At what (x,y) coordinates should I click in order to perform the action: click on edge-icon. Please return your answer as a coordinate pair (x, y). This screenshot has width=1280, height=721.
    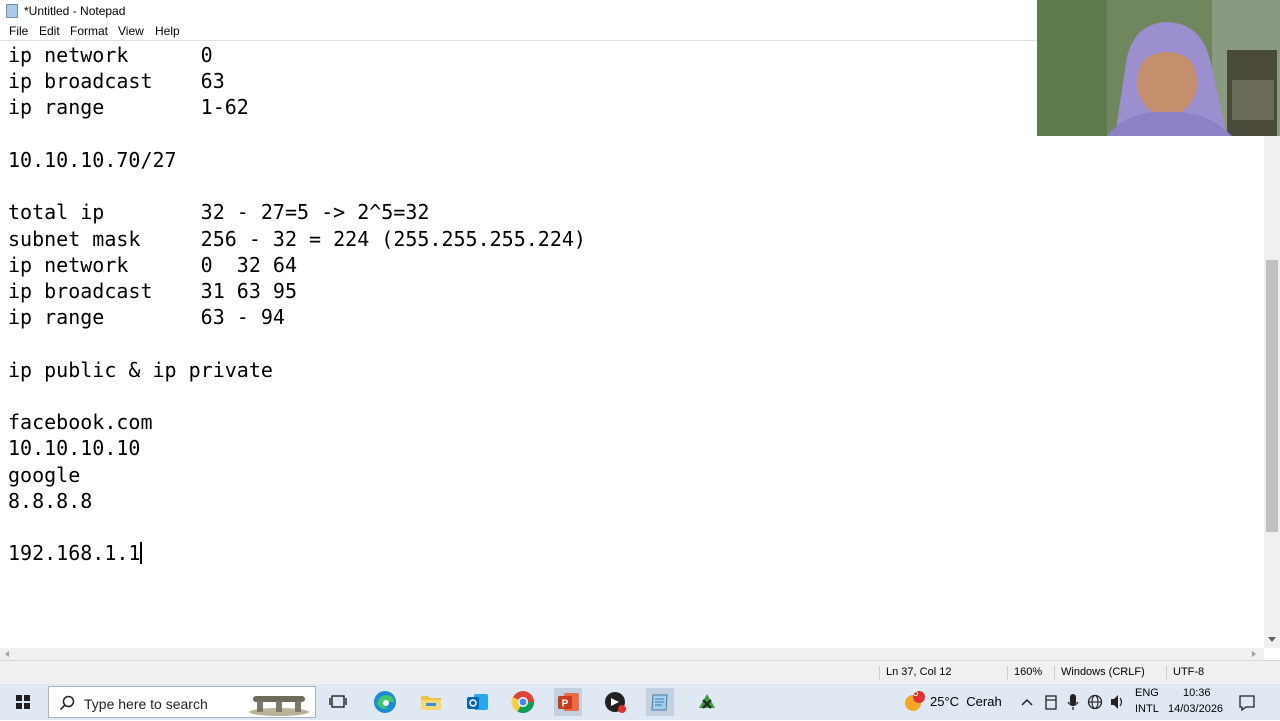
    Looking at the image, I should click on (385, 702).